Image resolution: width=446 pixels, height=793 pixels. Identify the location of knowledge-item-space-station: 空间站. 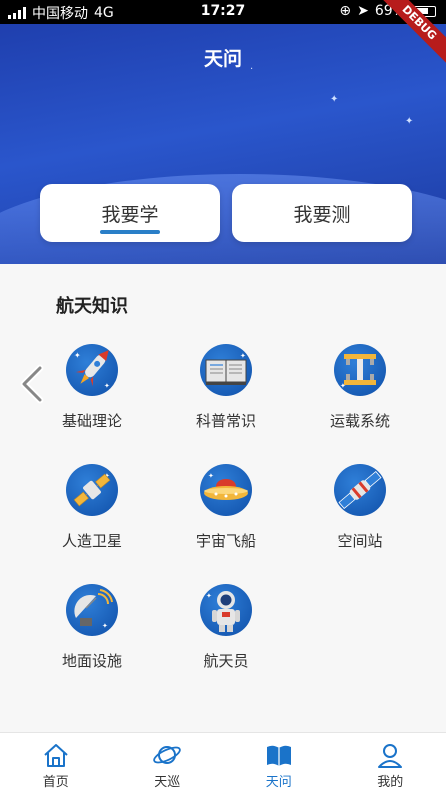
(360, 507).